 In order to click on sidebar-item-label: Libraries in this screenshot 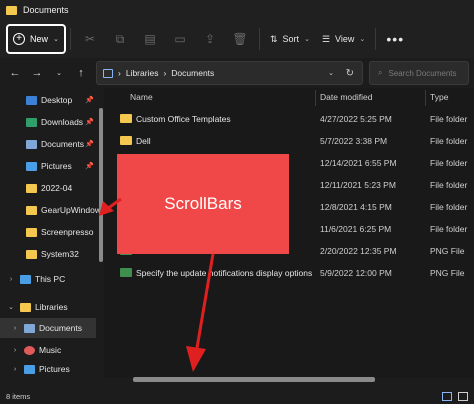, I will do `click(51, 307)`.